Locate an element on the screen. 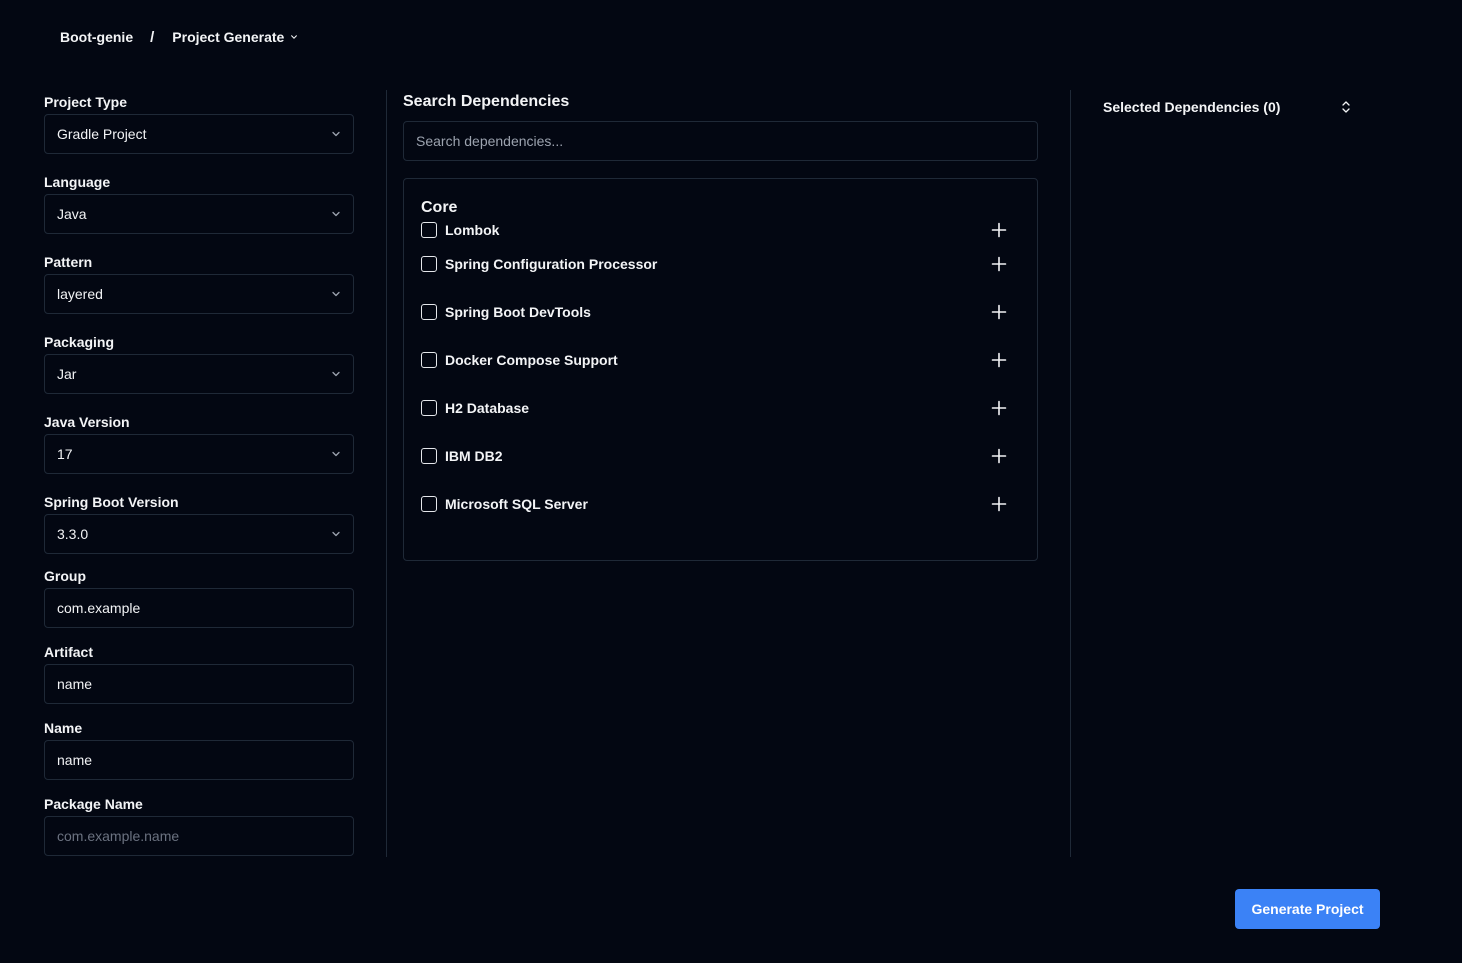 This screenshot has height=963, width=1462. spring-boot-version-group: Spring Boot Version 3.3.0 is located at coordinates (199, 522).